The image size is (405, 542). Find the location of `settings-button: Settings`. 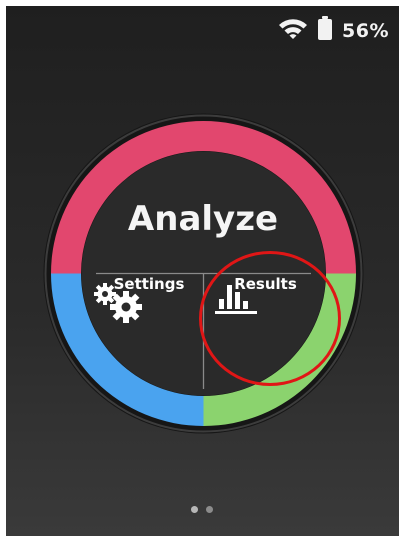

settings-button: Settings is located at coordinates (149, 299).